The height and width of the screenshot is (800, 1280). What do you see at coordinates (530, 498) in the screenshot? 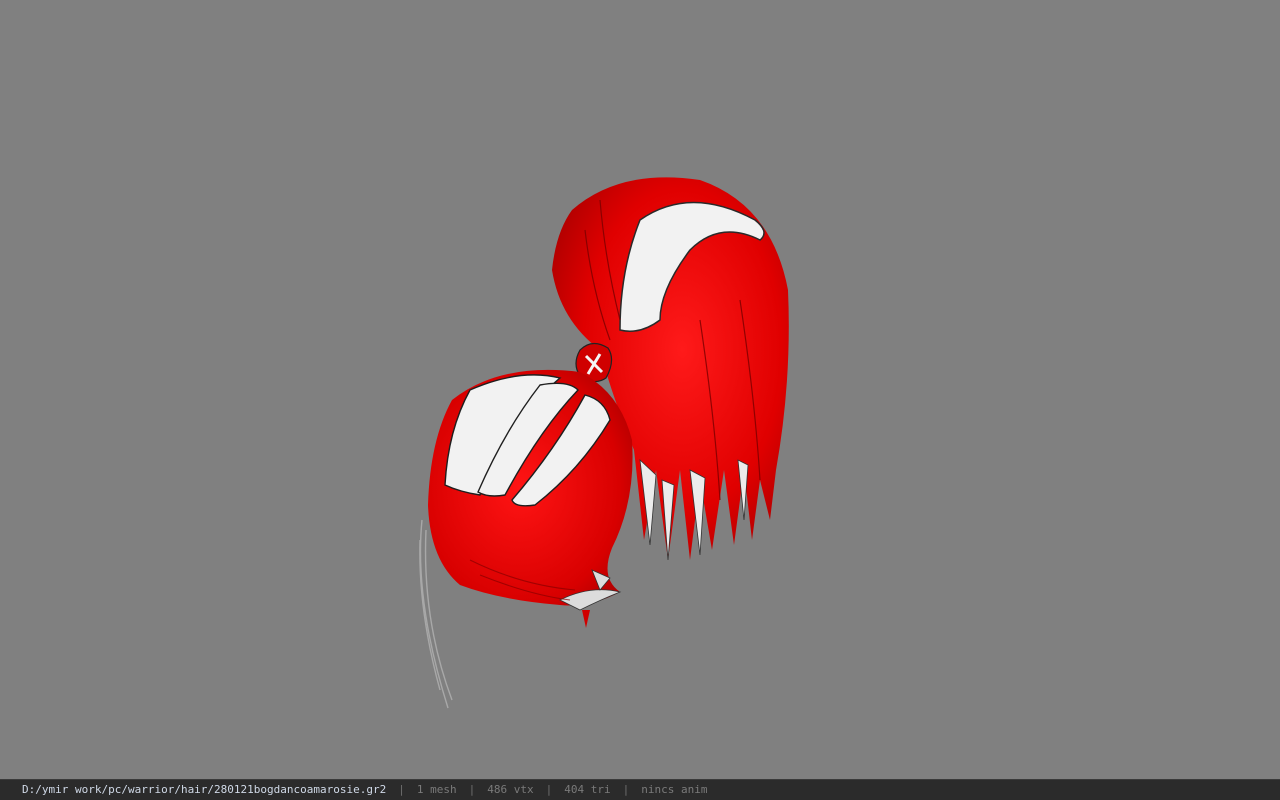
I see `lower-hair-bun` at bounding box center [530, 498].